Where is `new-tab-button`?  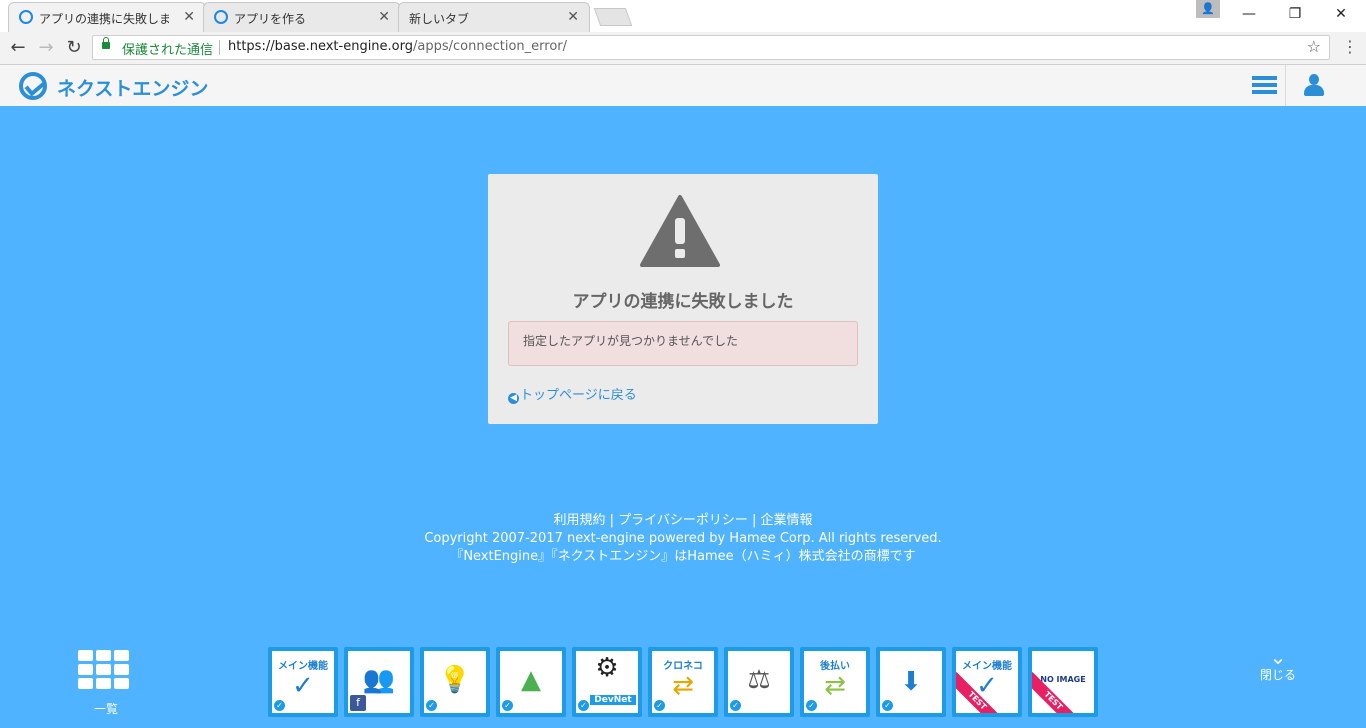 new-tab-button is located at coordinates (613, 17).